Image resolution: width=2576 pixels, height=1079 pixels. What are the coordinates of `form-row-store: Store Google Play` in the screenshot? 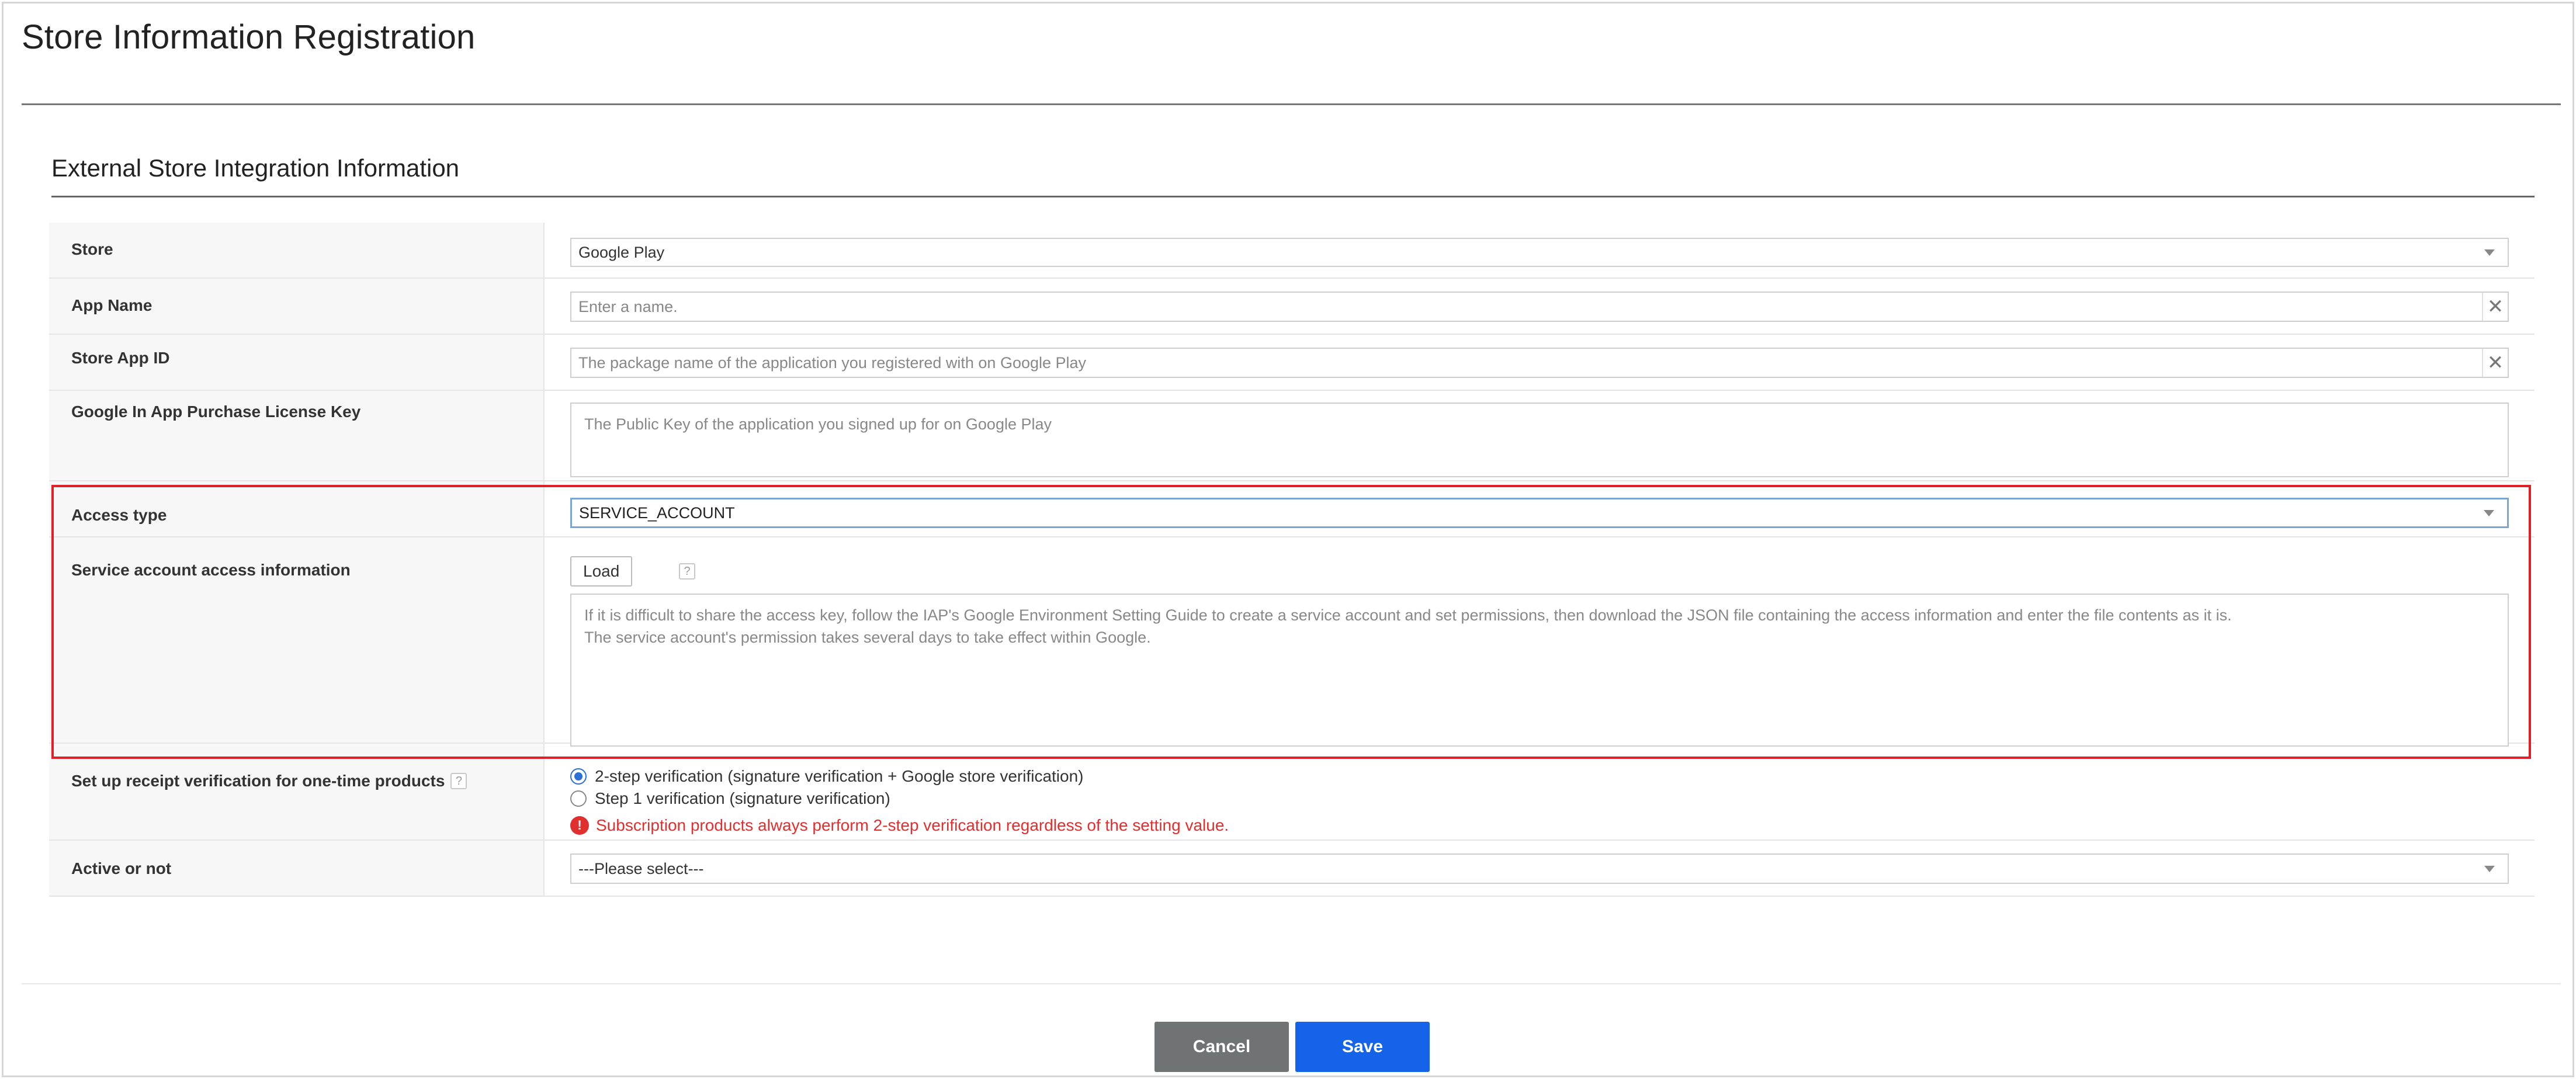 It's located at (1292, 251).